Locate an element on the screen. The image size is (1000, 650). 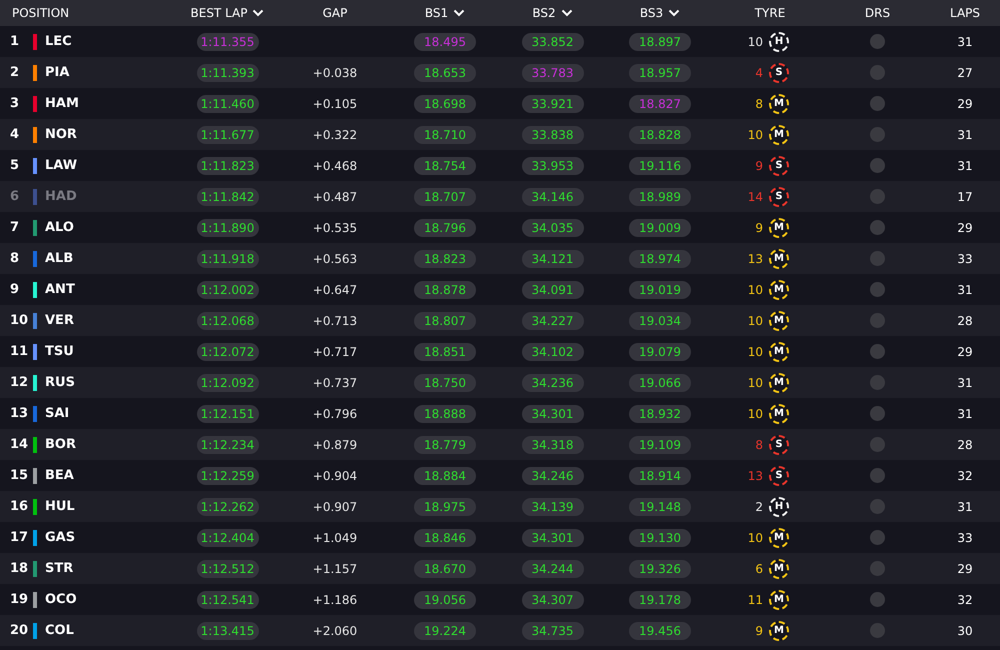
position-number: 17 is located at coordinates (20, 537).